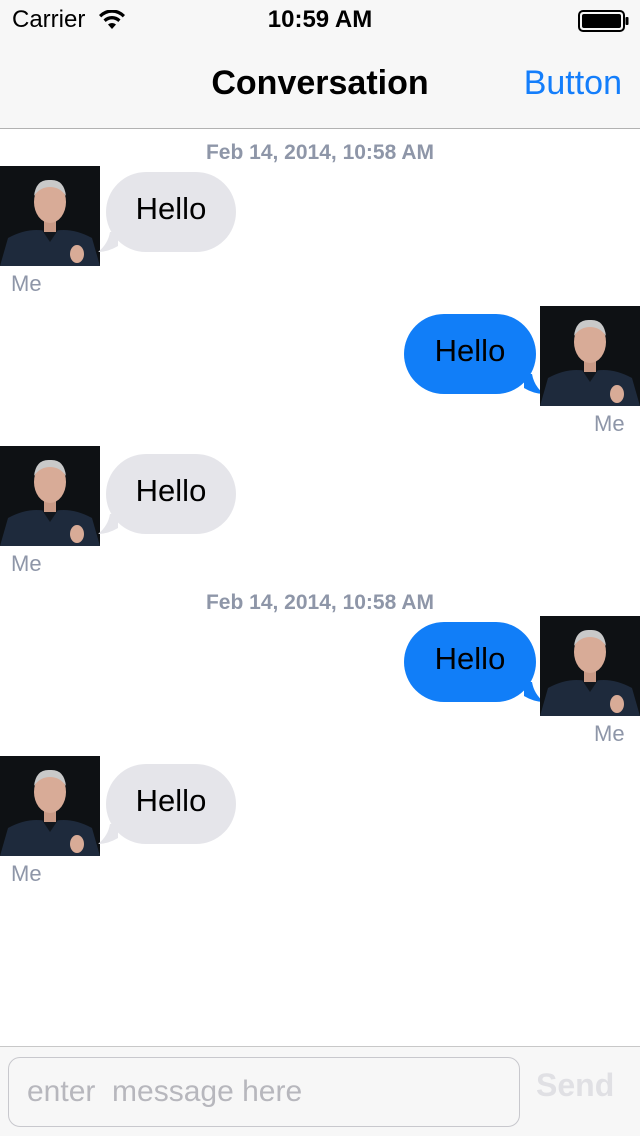 Image resolution: width=640 pixels, height=1136 pixels. What do you see at coordinates (575, 1085) in the screenshot?
I see `send-button: Send` at bounding box center [575, 1085].